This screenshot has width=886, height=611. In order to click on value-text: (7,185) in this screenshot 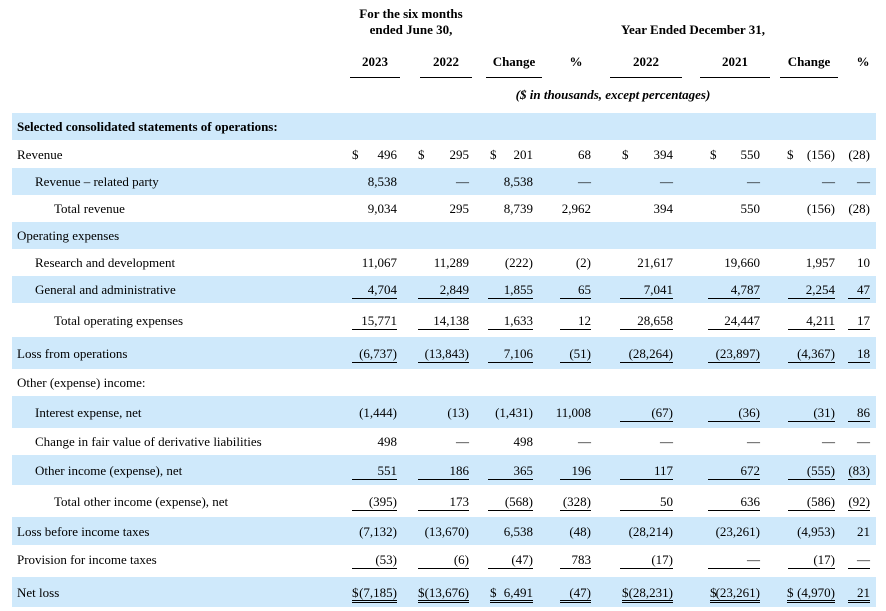, I will do `click(378, 592)`.